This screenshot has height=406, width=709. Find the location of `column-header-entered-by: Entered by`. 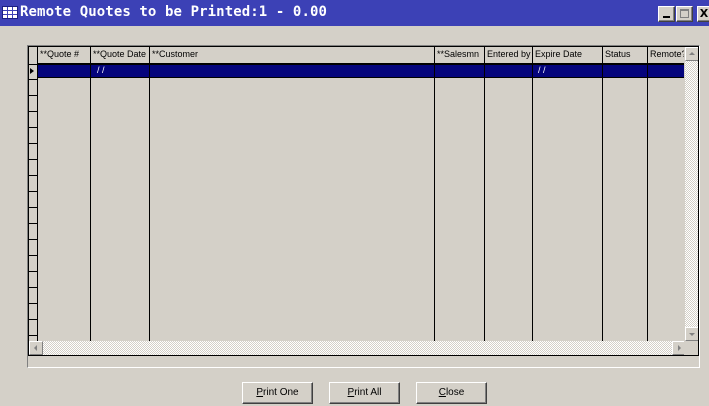

column-header-entered-by: Entered by is located at coordinates (508, 55).